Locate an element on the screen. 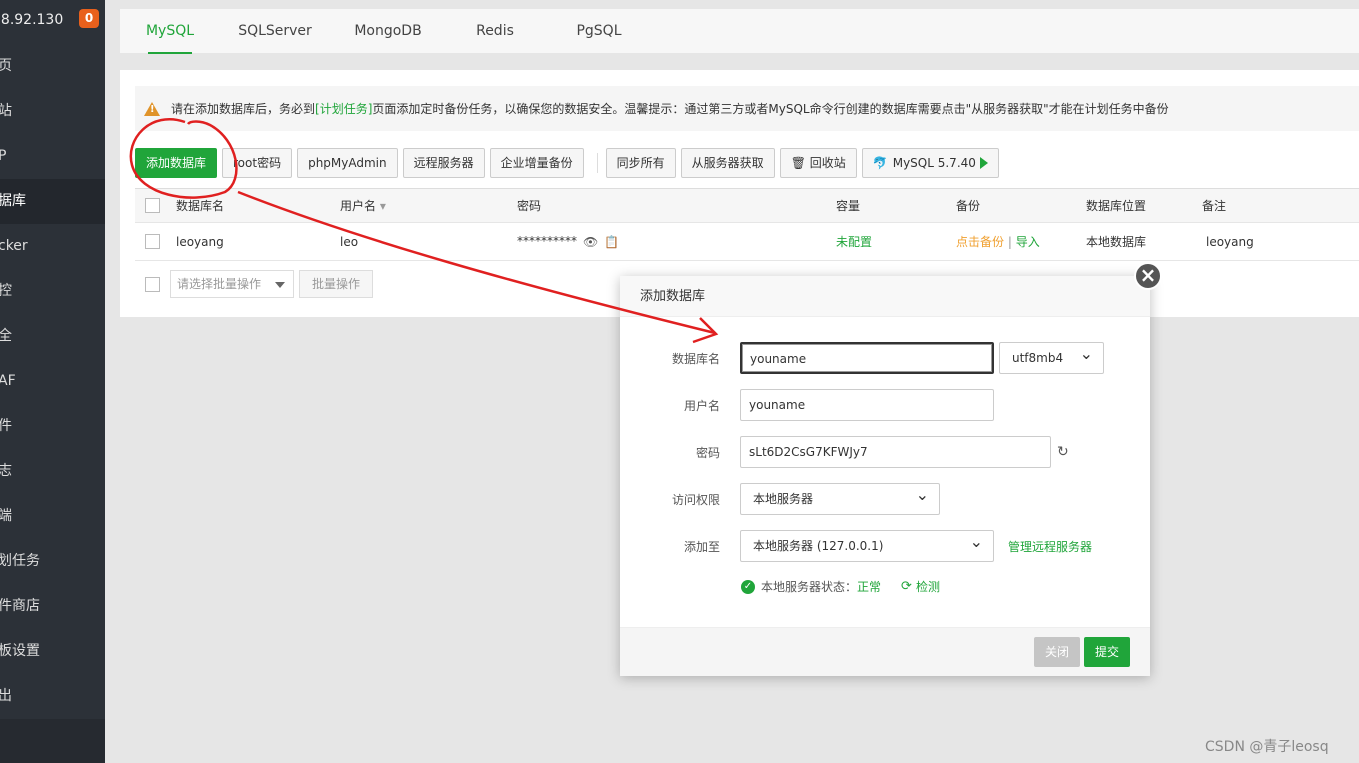  trash-icon: 🗑 is located at coordinates (800, 163).